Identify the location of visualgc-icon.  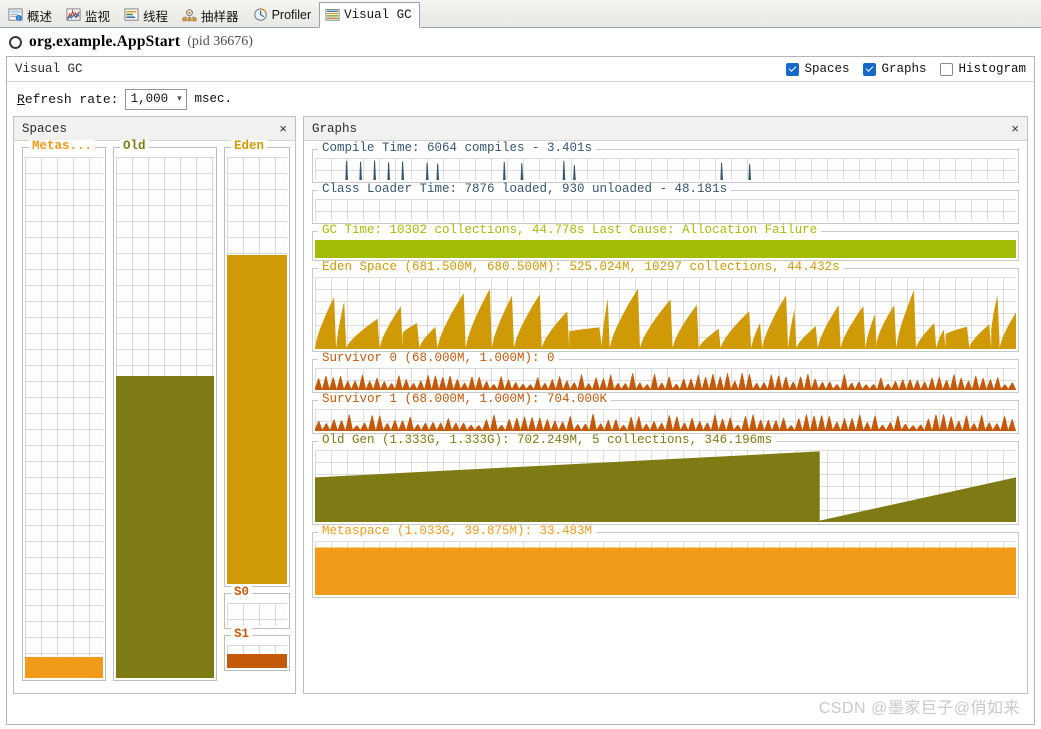
(332, 15).